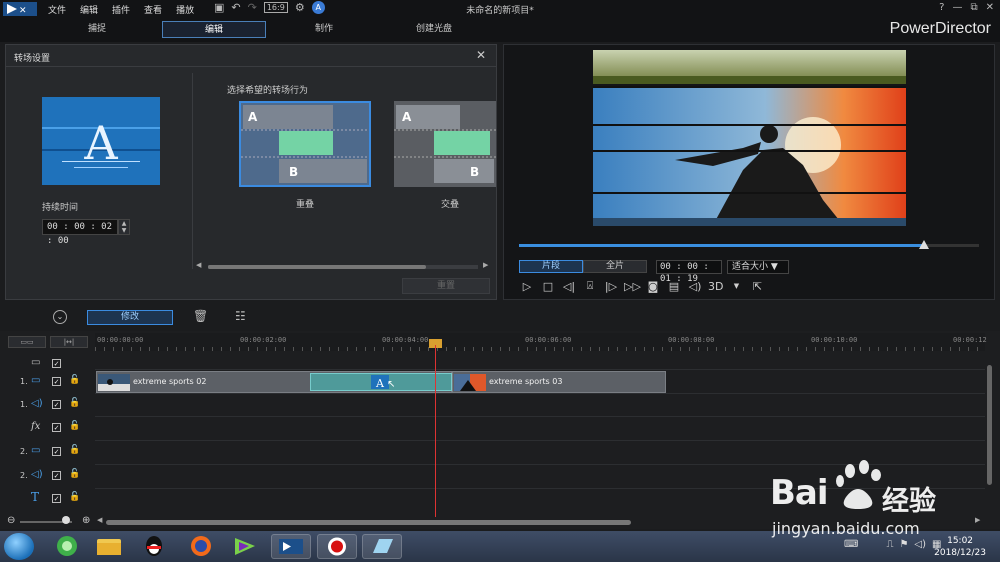 The height and width of the screenshot is (562, 1000). Describe the element at coordinates (32, 59) in the screenshot. I see `panel-title: 转场设置` at that location.